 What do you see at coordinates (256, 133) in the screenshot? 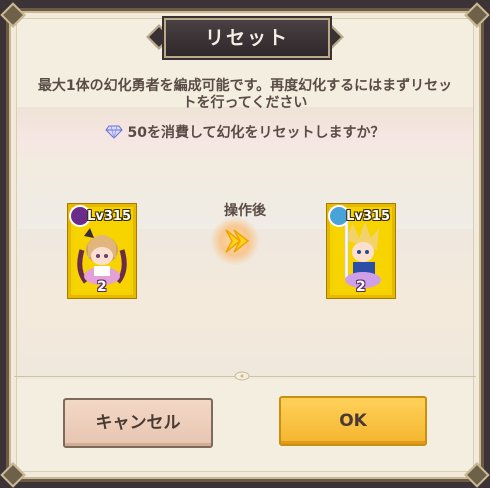
I see `confirm-text: 50を消費して幻化をリセットしますか？` at bounding box center [256, 133].